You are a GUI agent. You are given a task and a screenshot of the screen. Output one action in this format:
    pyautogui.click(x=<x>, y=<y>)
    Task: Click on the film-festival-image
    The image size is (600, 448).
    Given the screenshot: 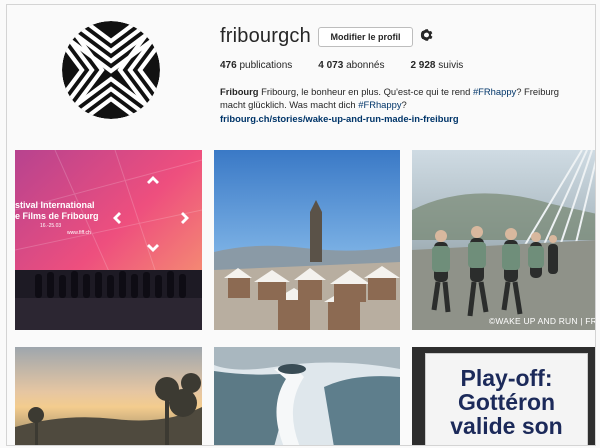 What is the action you would take?
    pyautogui.click(x=108, y=240)
    